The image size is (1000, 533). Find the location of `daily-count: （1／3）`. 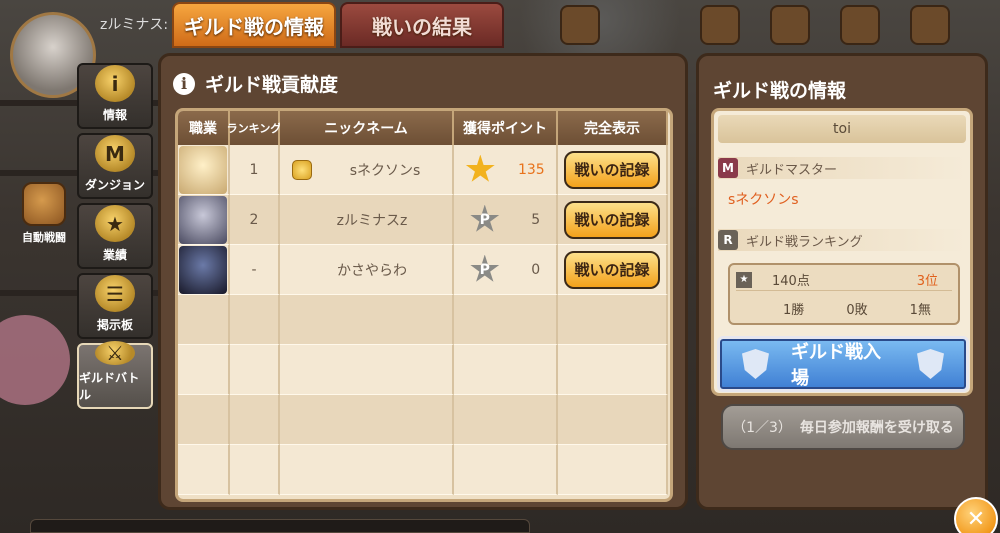

daily-count: （1／3） is located at coordinates (762, 428).